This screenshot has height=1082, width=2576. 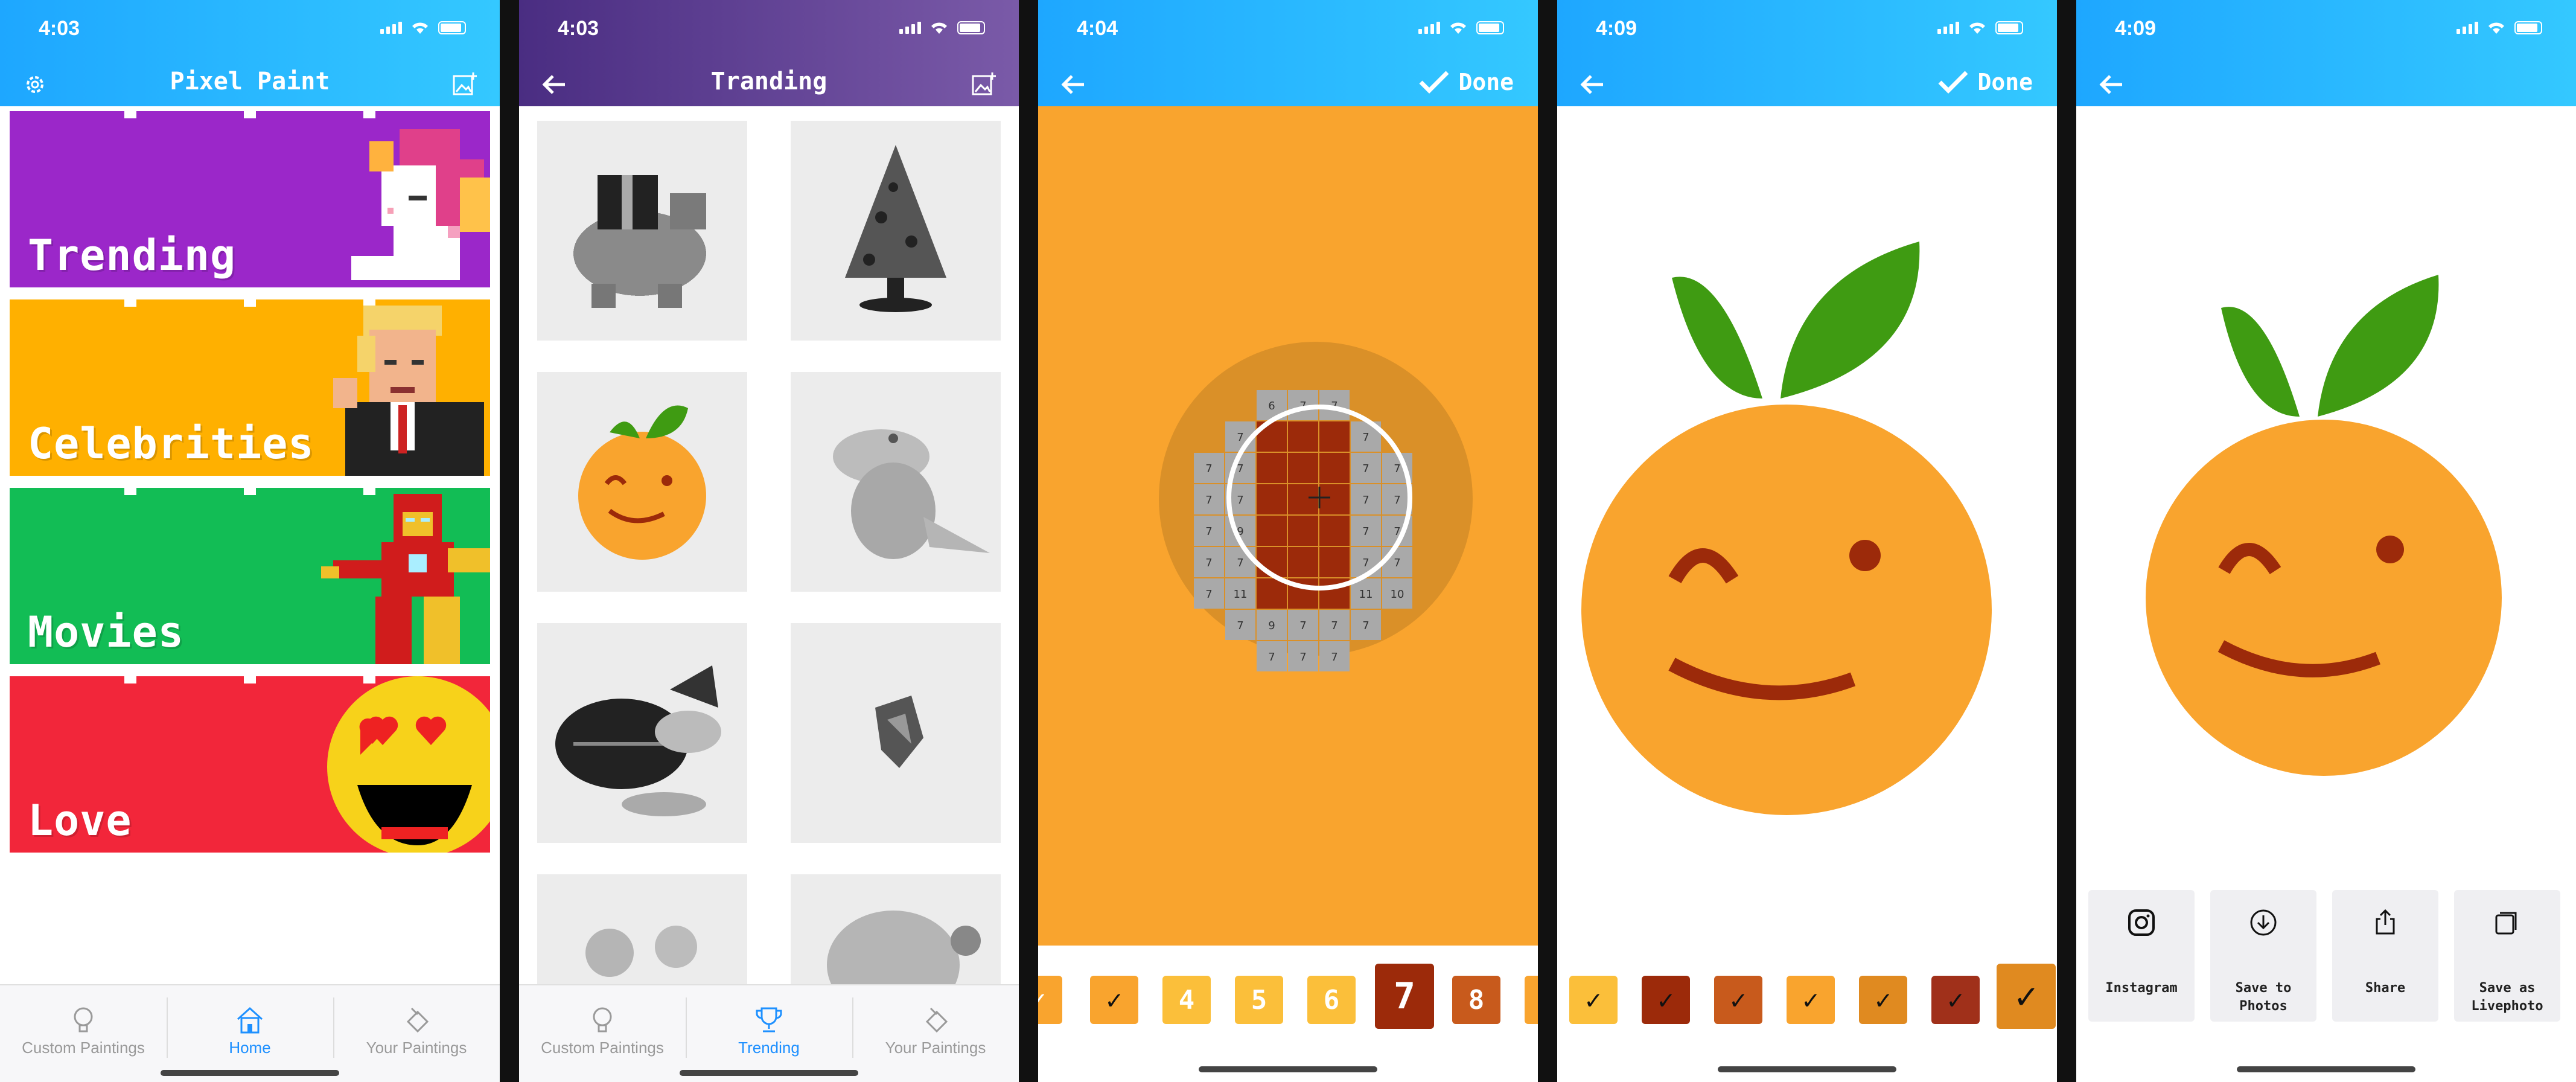 I want to click on tab-trending: Trending, so click(x=769, y=1027).